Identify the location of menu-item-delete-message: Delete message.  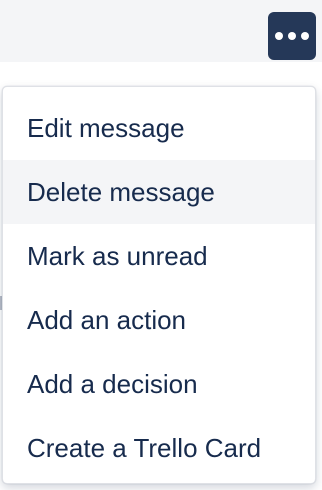
(159, 192).